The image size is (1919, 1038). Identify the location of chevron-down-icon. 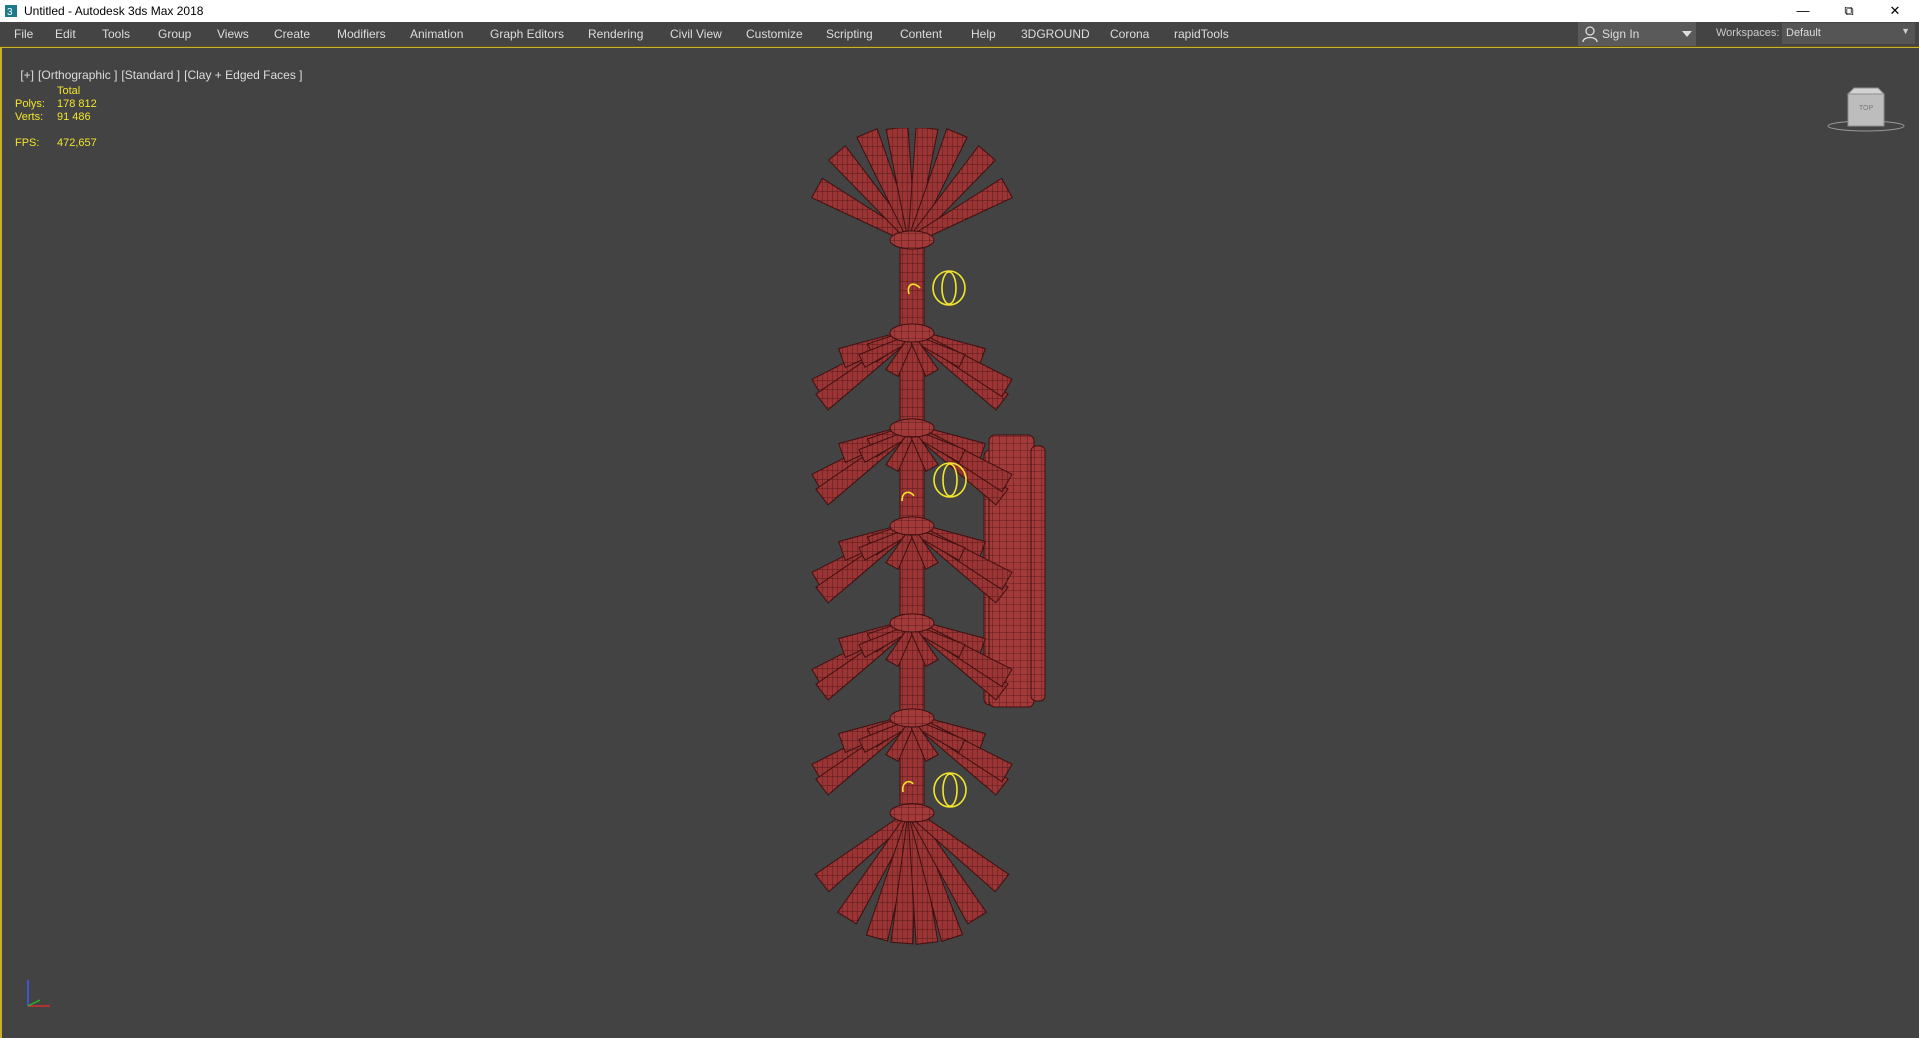
(1687, 34).